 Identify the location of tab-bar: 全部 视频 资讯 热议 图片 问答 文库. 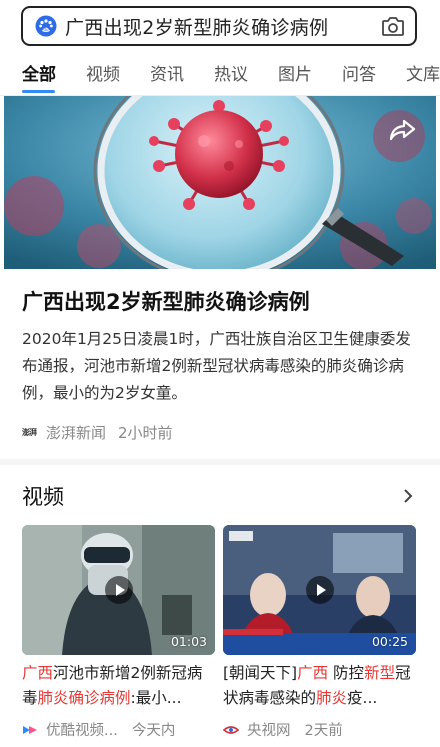
(220, 76).